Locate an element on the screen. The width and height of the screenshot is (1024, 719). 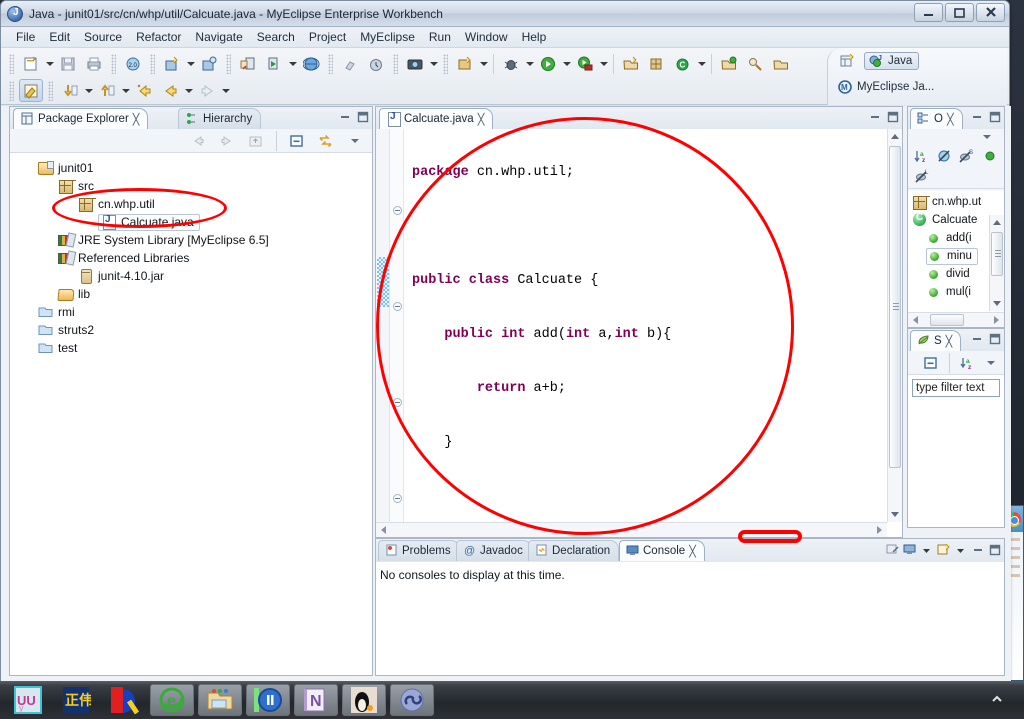
outline-vertical-scrollbar is located at coordinates (996, 263).